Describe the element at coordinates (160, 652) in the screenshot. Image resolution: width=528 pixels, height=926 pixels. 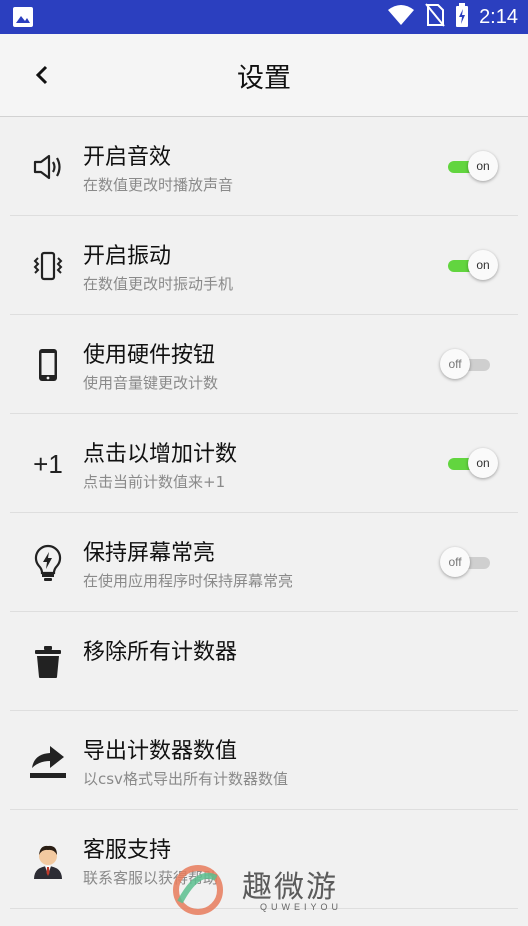
I see `setting-title: 移除所有计数器` at that location.